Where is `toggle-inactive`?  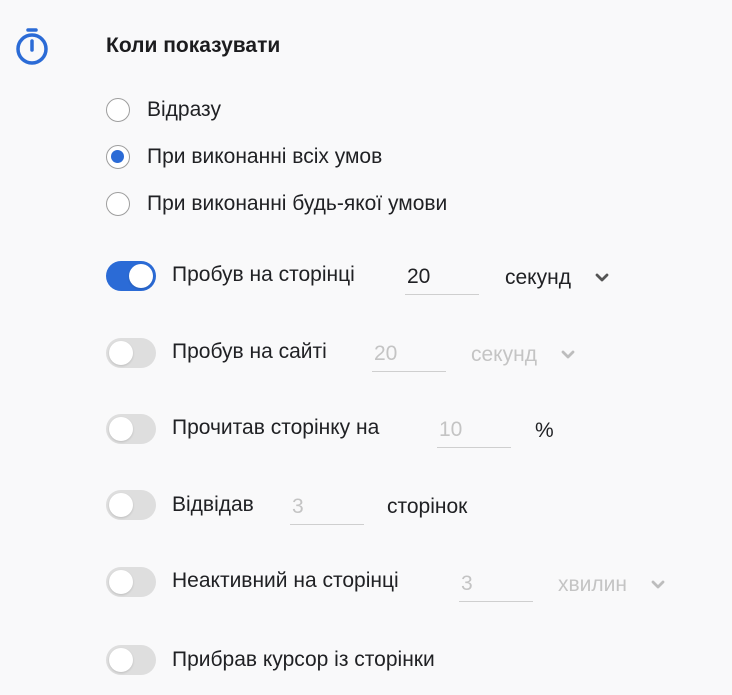
toggle-inactive is located at coordinates (131, 582).